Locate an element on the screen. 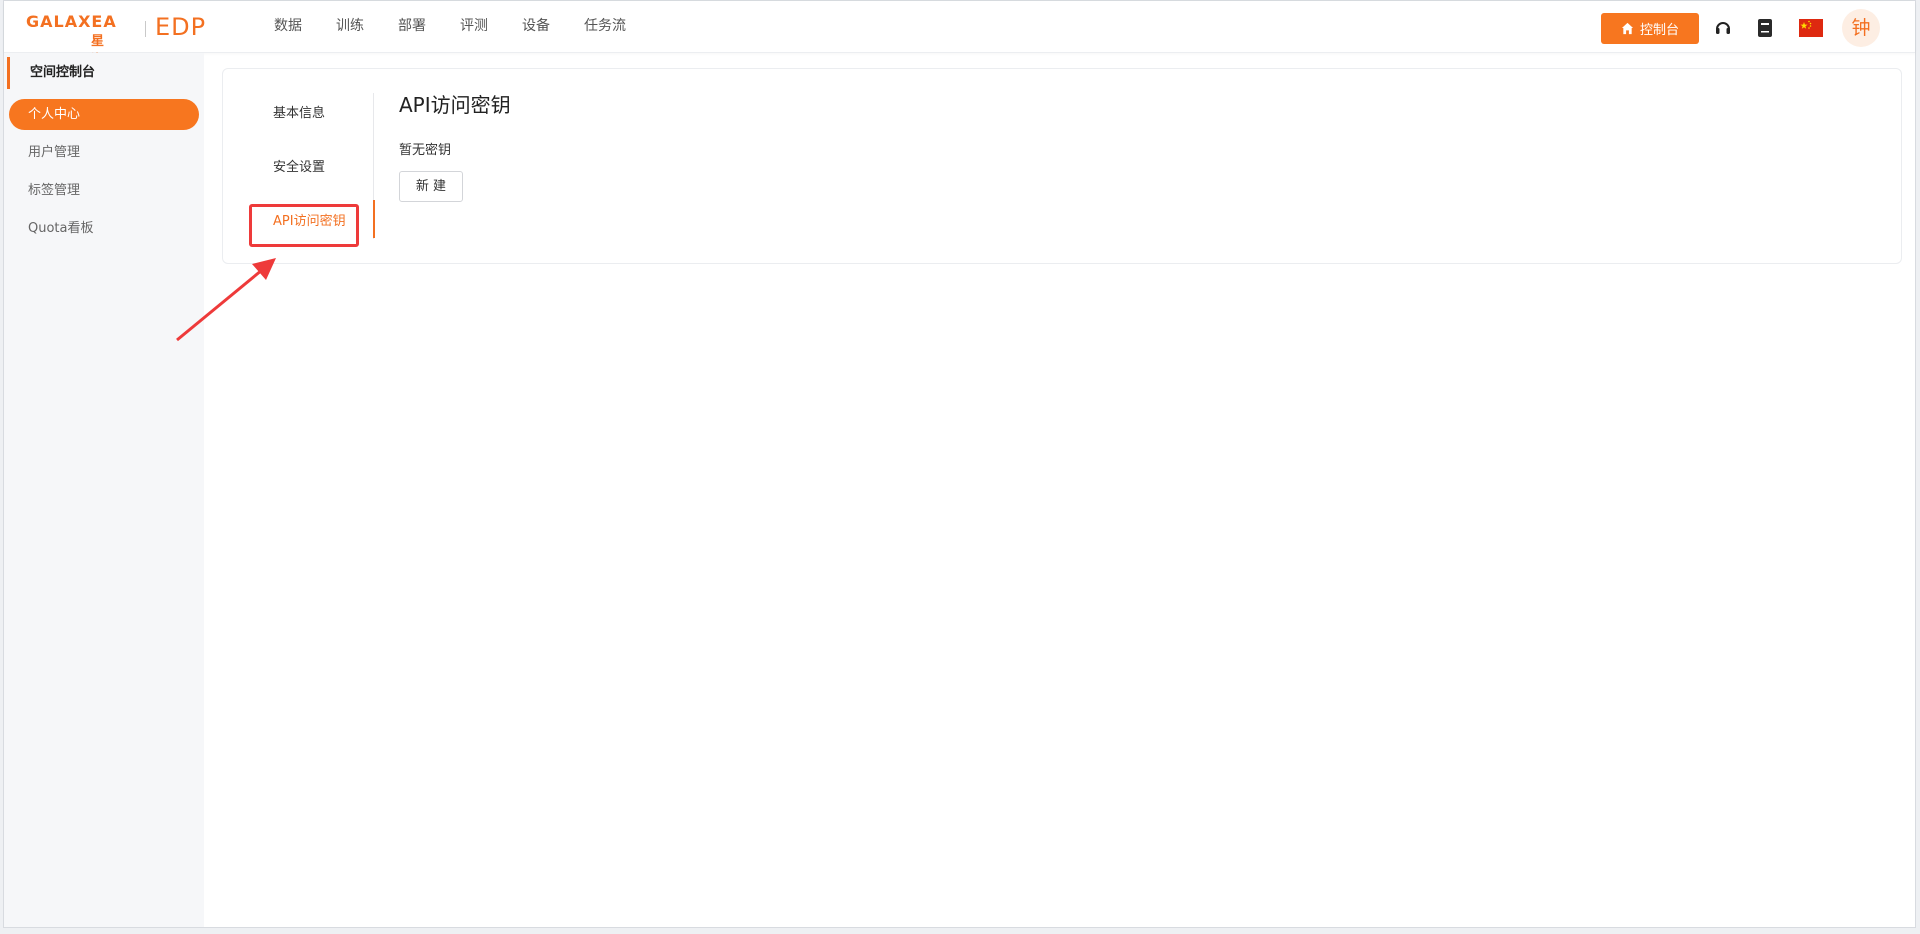  tab-security-settings: 安全设置 is located at coordinates (298, 168).